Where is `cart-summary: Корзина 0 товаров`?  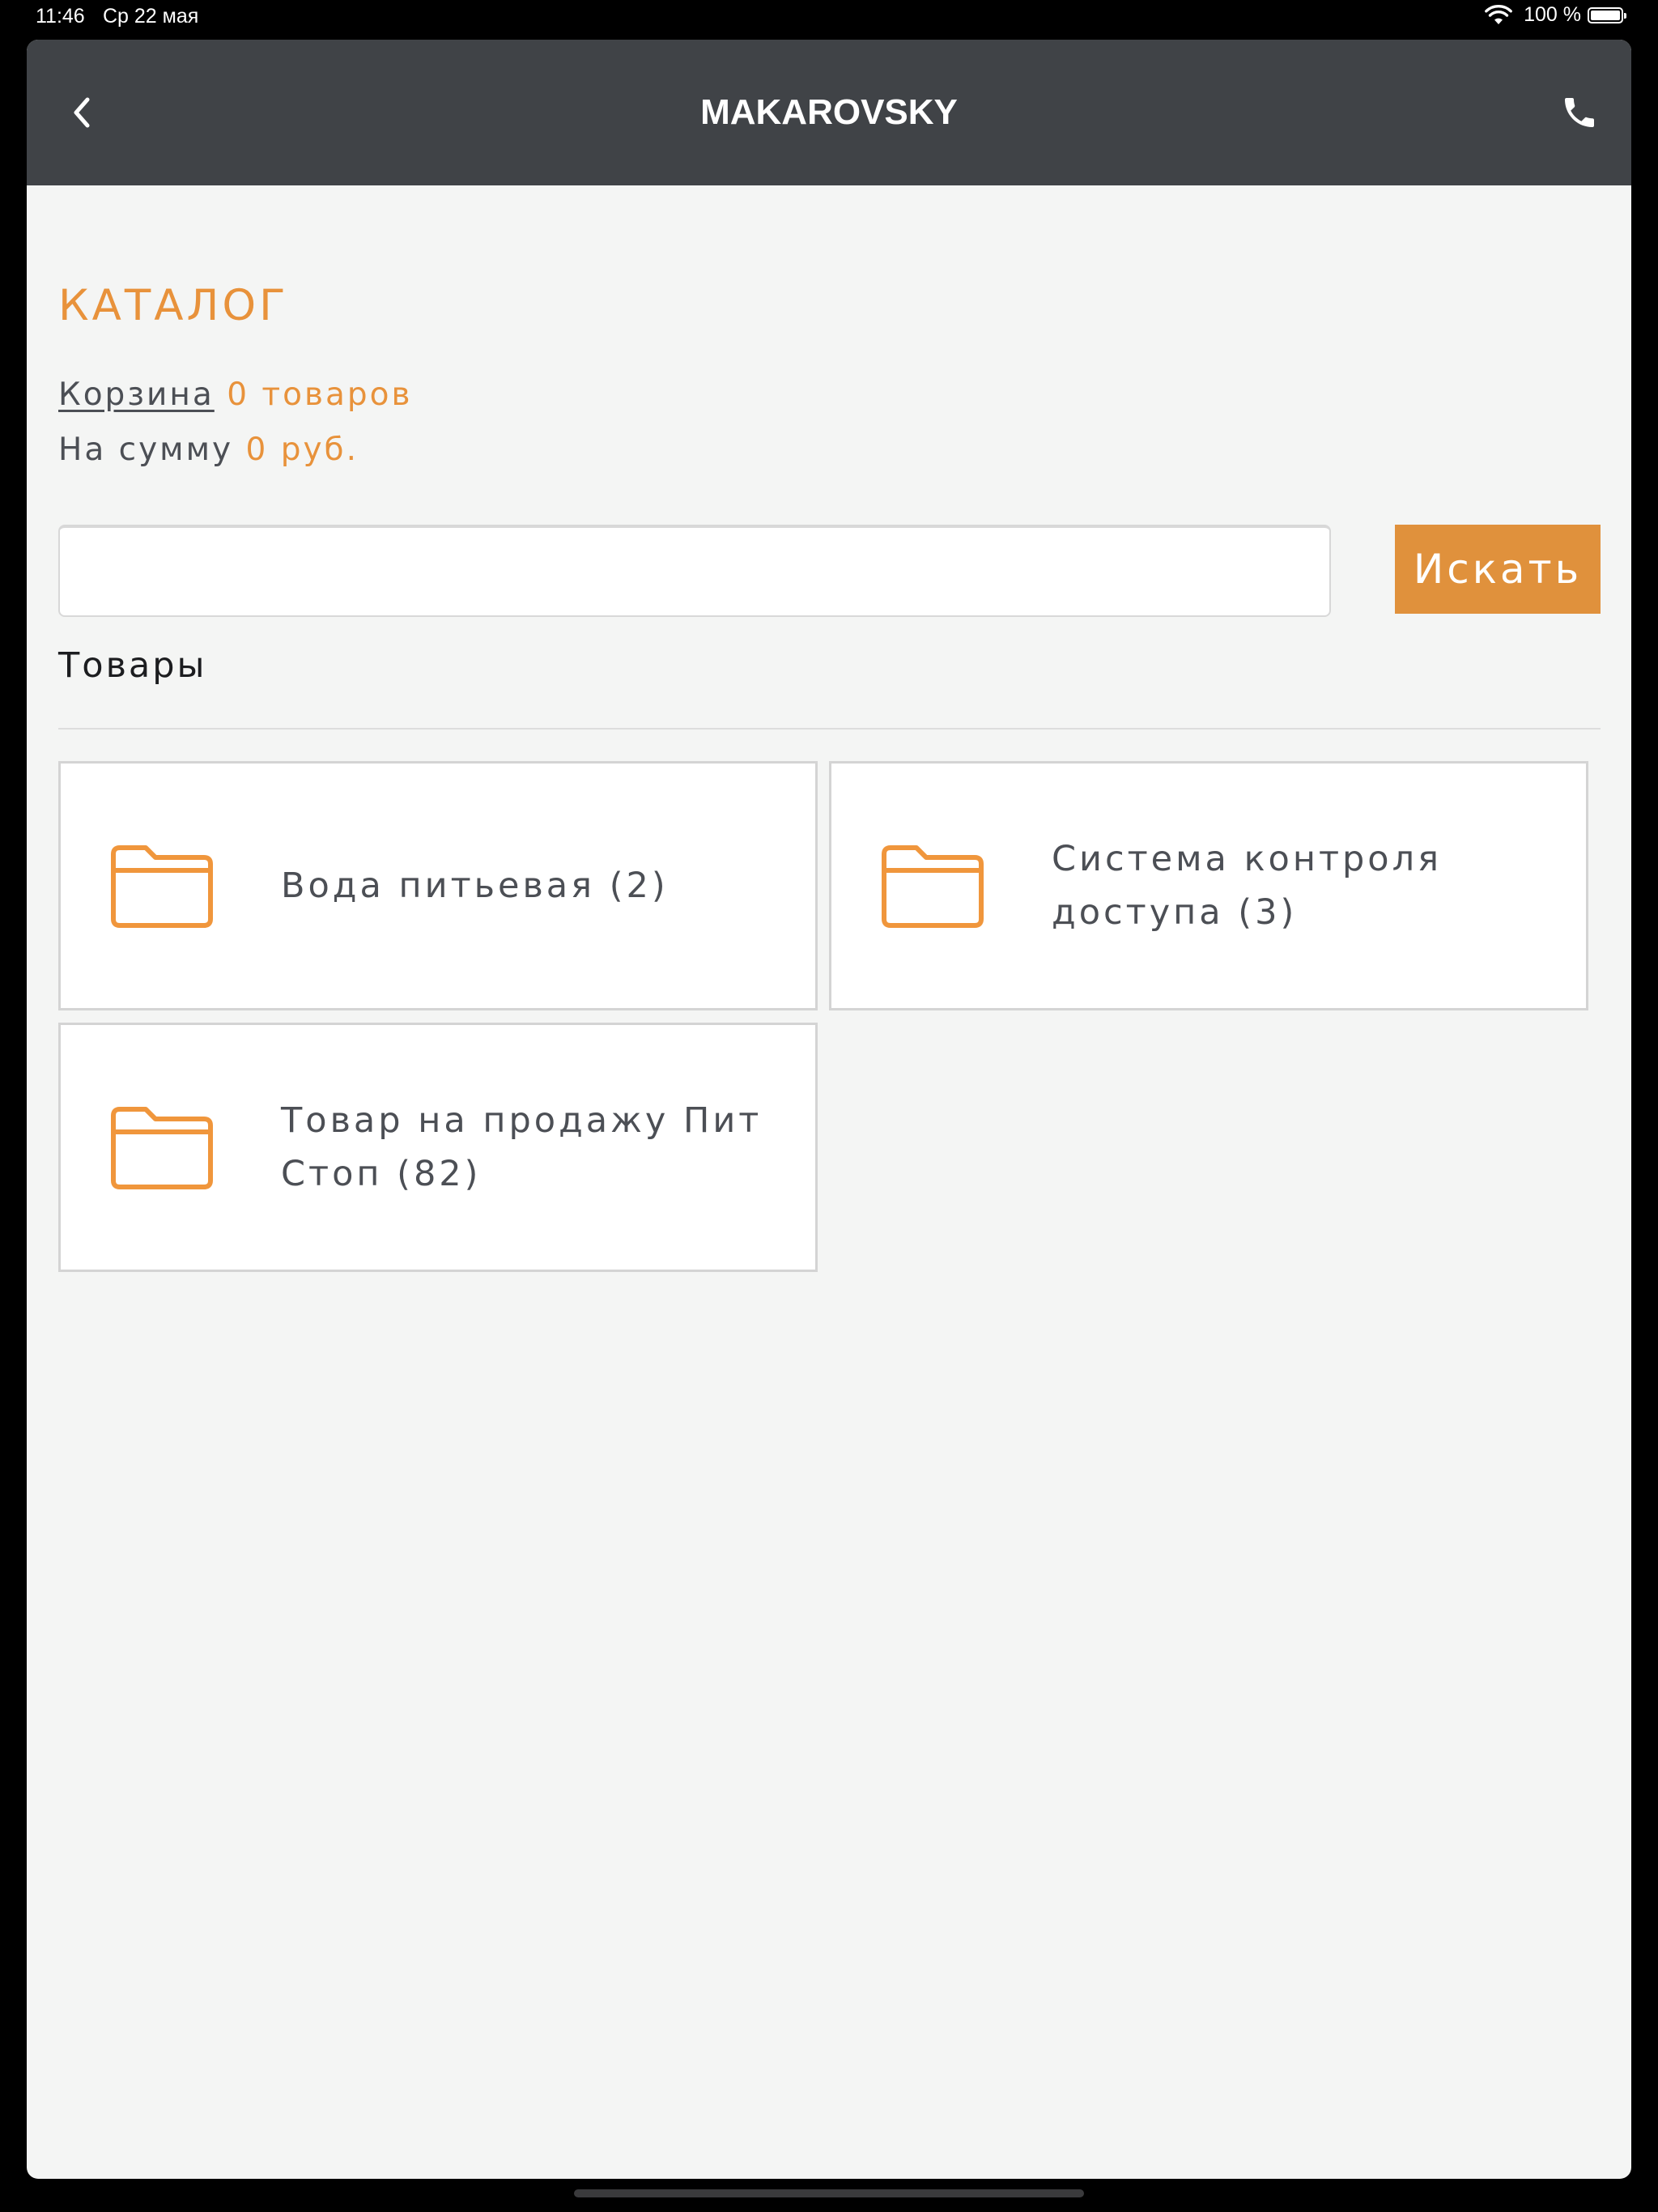
cart-summary: Корзина 0 товаров is located at coordinates (235, 395).